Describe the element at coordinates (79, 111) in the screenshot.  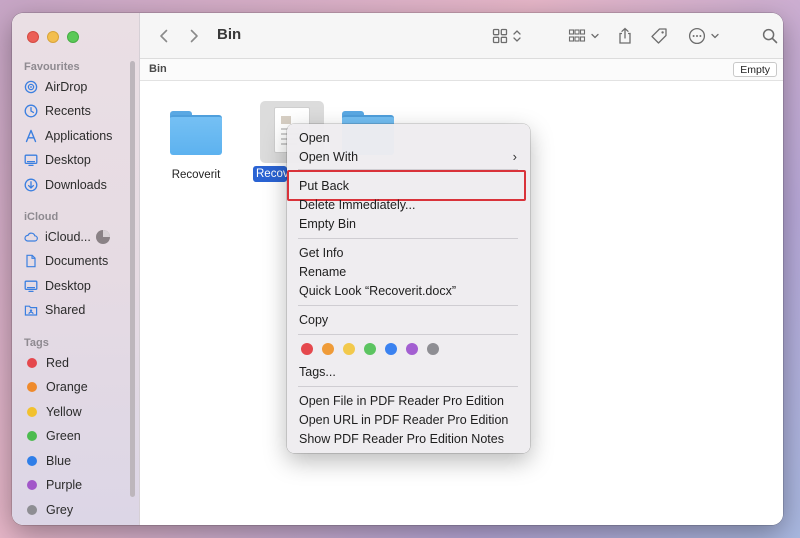
I see `sidebar-item-recents: Recents` at that location.